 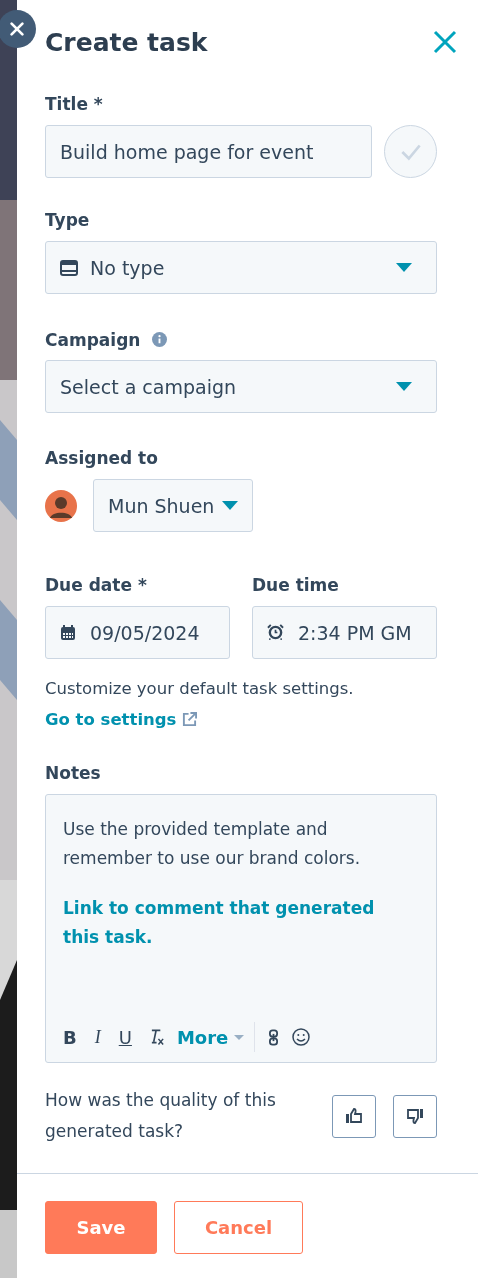 I want to click on settings-link: Go to settings, so click(x=121, y=719).